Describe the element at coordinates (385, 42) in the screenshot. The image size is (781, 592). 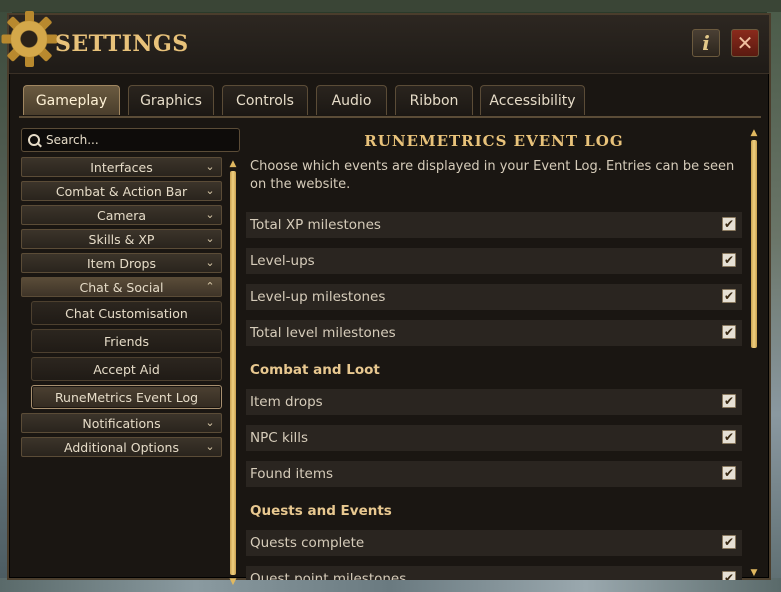
I see `title-bar: SETTINGS i ✕` at that location.